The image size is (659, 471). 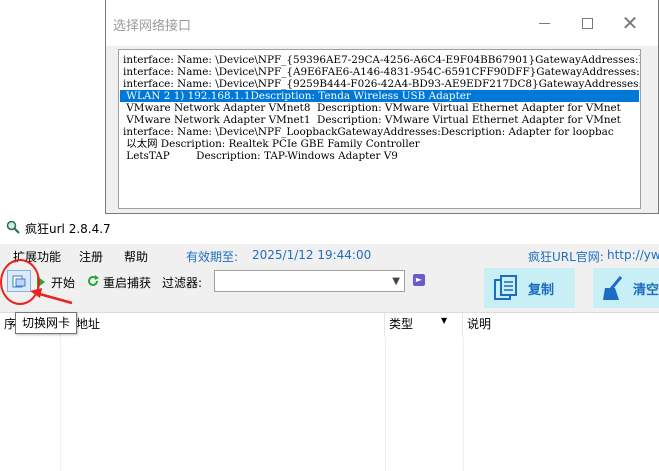 I want to click on minimize-icon, so click(x=544, y=23).